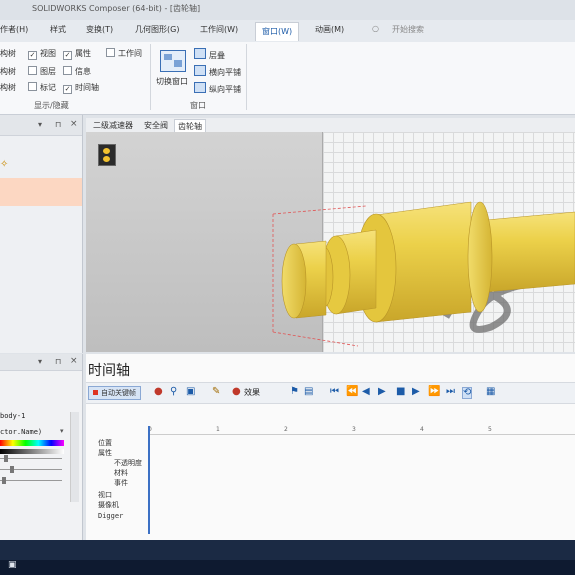 Image resolution: width=575 pixels, height=575 pixels. I want to click on go-start-icon: ⏮, so click(334, 392).